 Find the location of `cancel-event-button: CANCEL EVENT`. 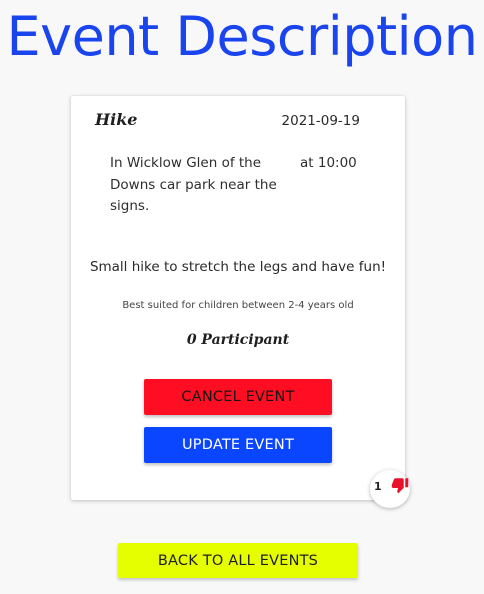

cancel-event-button: CANCEL EVENT is located at coordinates (238, 397).